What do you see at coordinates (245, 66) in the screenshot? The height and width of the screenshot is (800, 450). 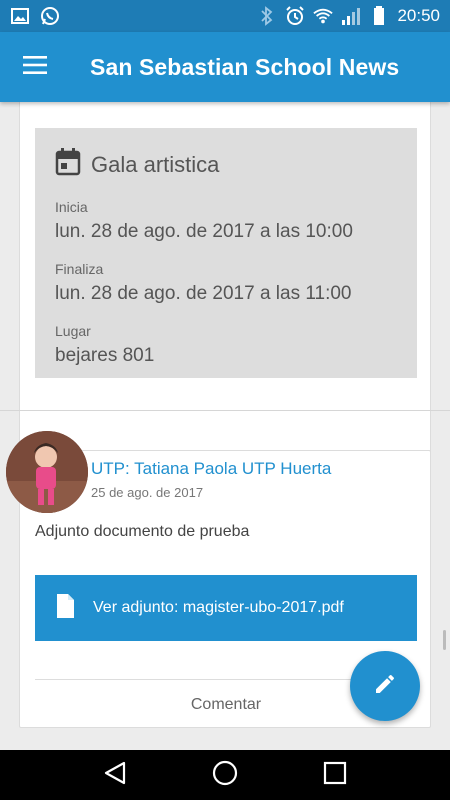 I see `app-title: San Sebastian School News` at bounding box center [245, 66].